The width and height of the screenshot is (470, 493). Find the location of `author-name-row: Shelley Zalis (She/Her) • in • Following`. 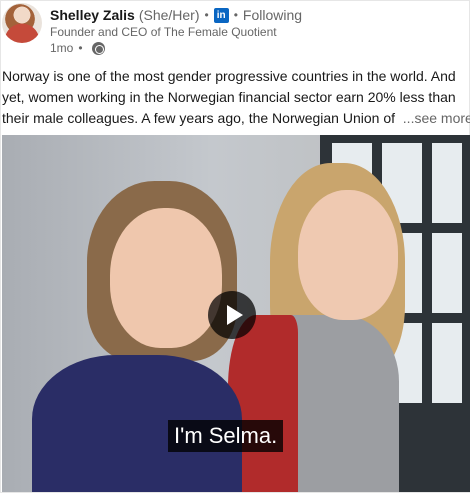

author-name-row: Shelley Zalis (She/Her) • in • Following is located at coordinates (176, 15).